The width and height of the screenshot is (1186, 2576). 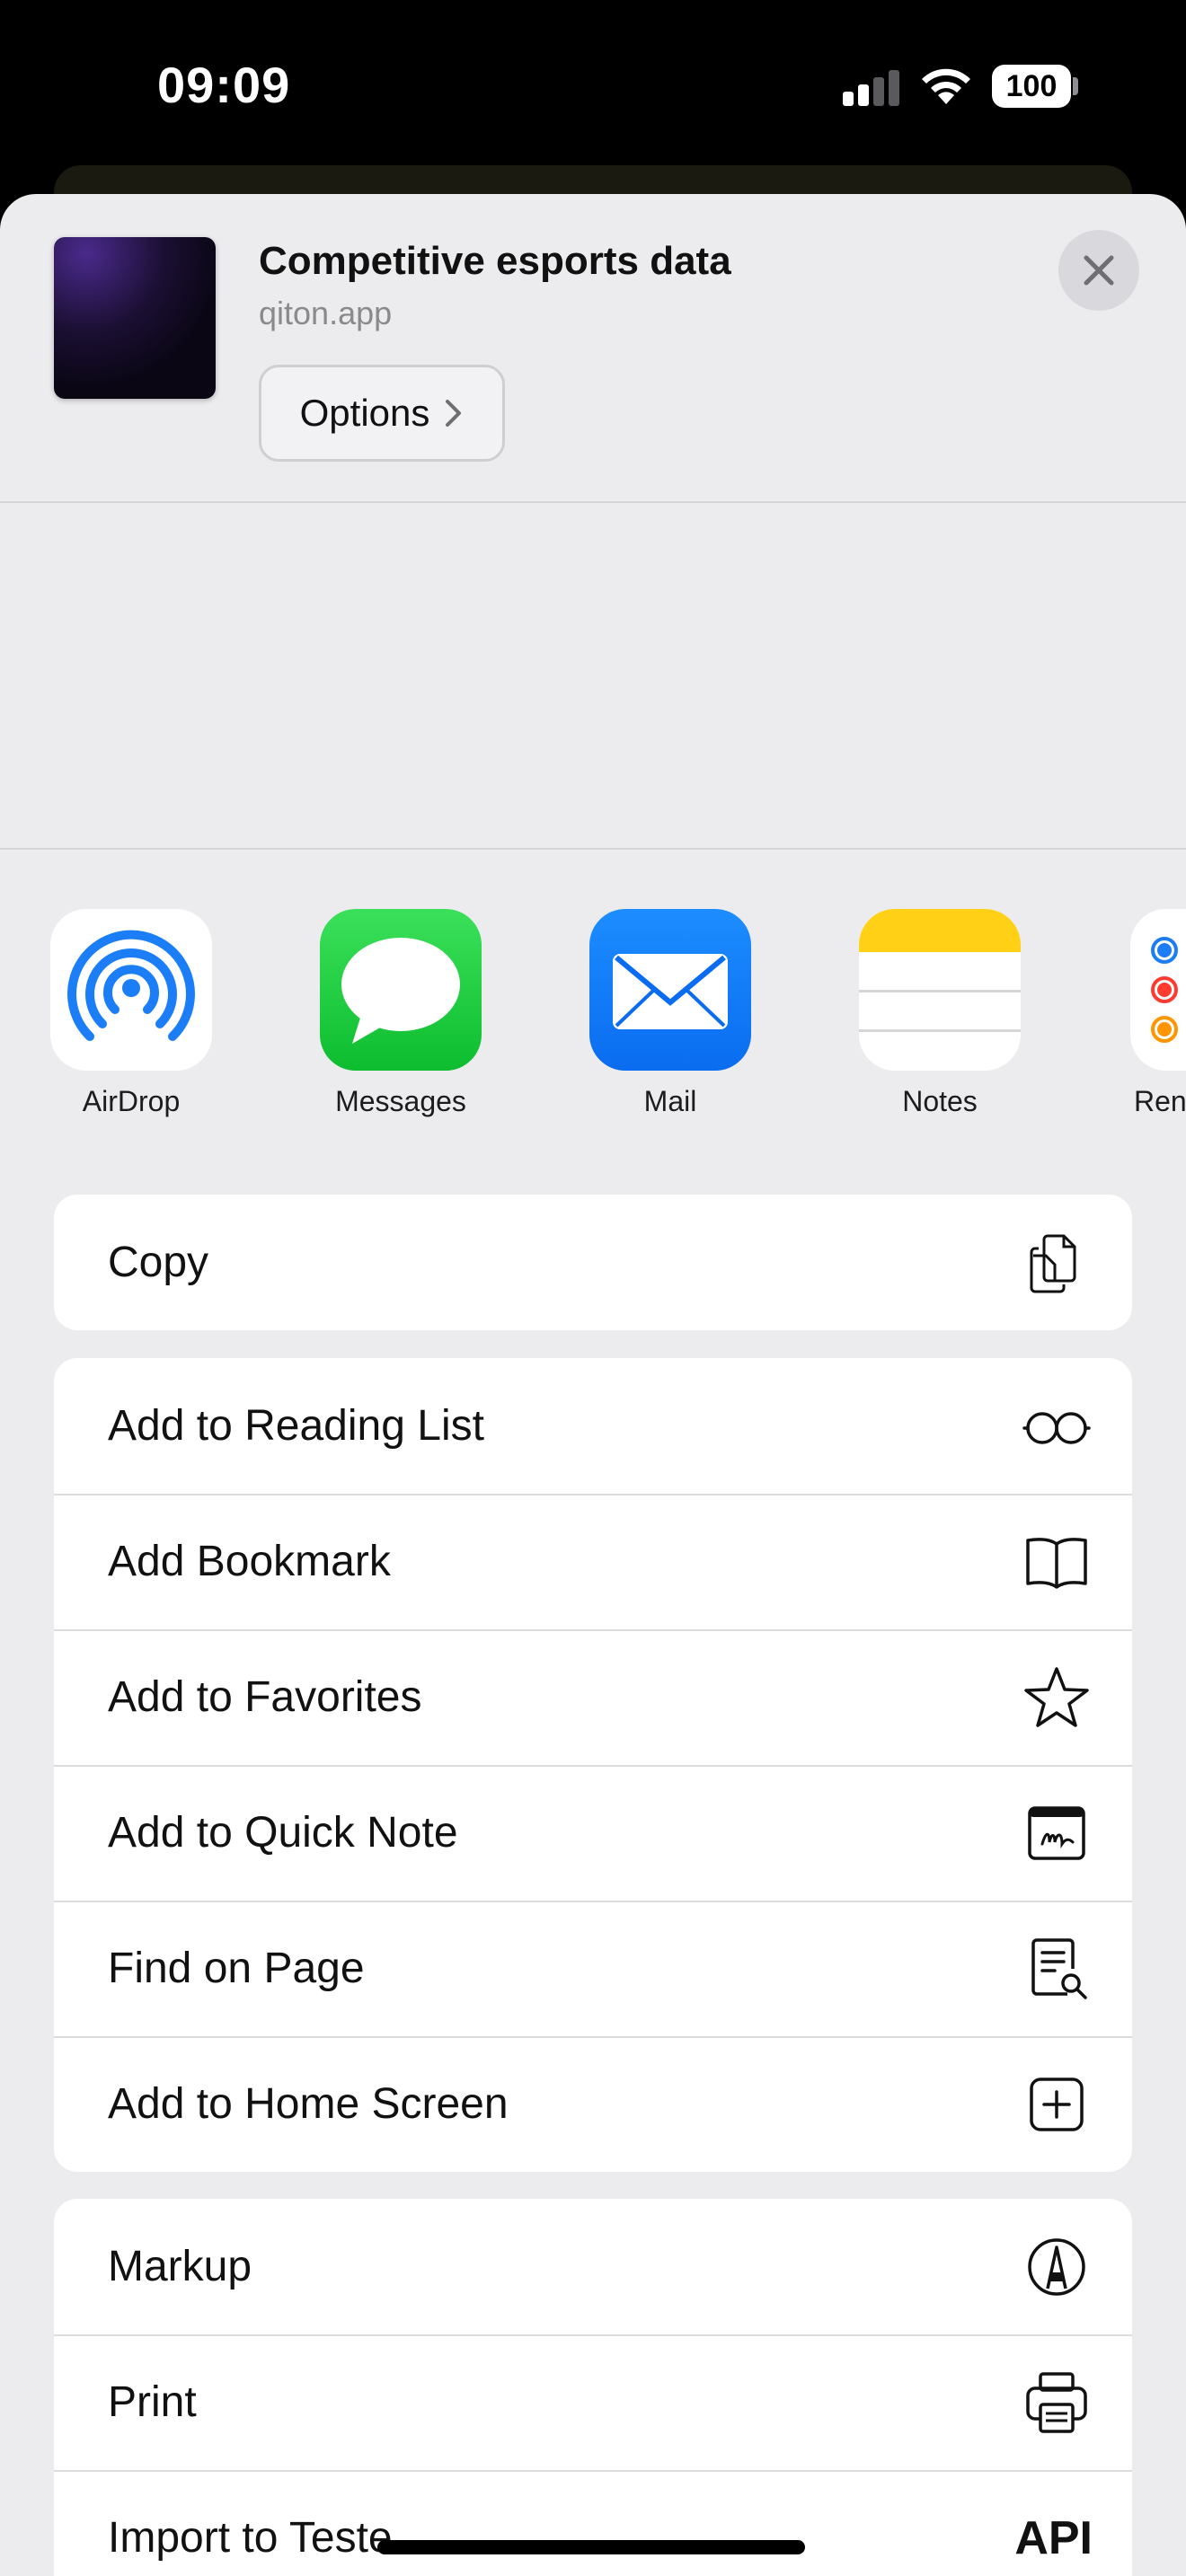 I want to click on app-notes: Notes, so click(x=940, y=1014).